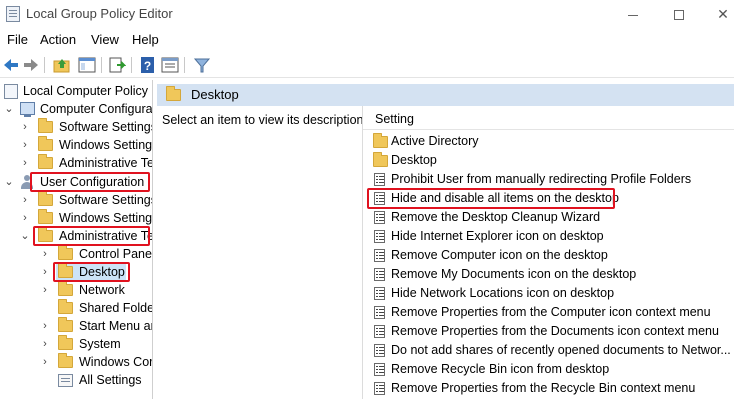  What do you see at coordinates (491, 198) in the screenshot?
I see `highlight-hide-disable-desktop-items` at bounding box center [491, 198].